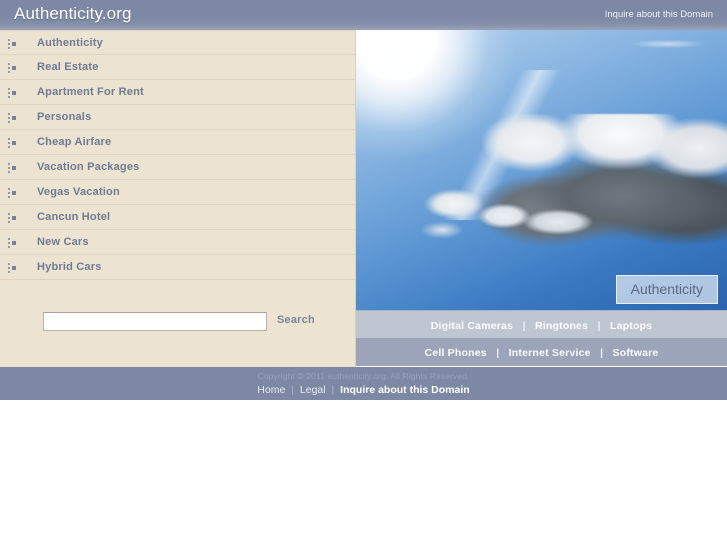 The width and height of the screenshot is (727, 545). Describe the element at coordinates (472, 326) in the screenshot. I see `link-digital-cameras: Digital Cameras` at that location.